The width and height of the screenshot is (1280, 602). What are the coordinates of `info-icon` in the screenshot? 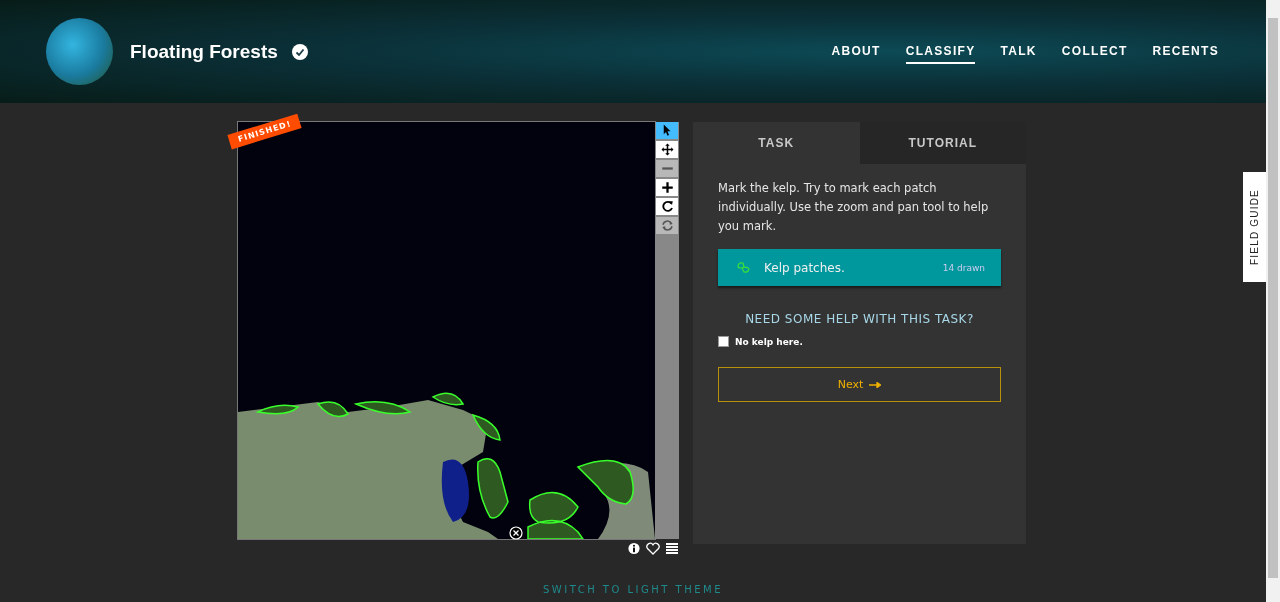 It's located at (634, 548).